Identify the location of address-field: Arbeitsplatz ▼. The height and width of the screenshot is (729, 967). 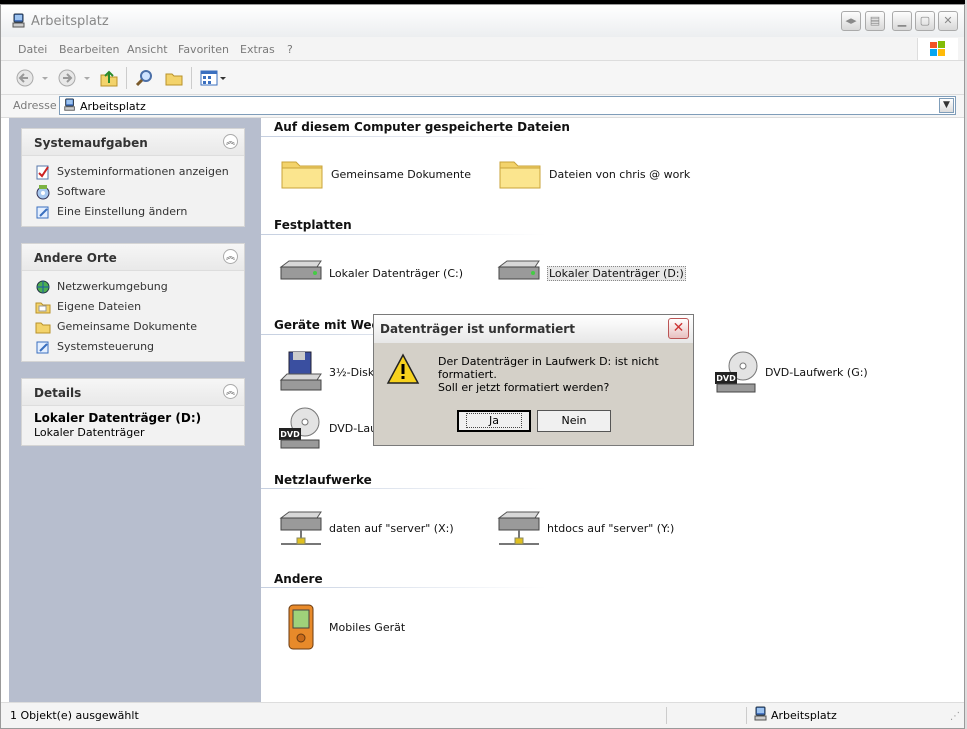
(507, 105).